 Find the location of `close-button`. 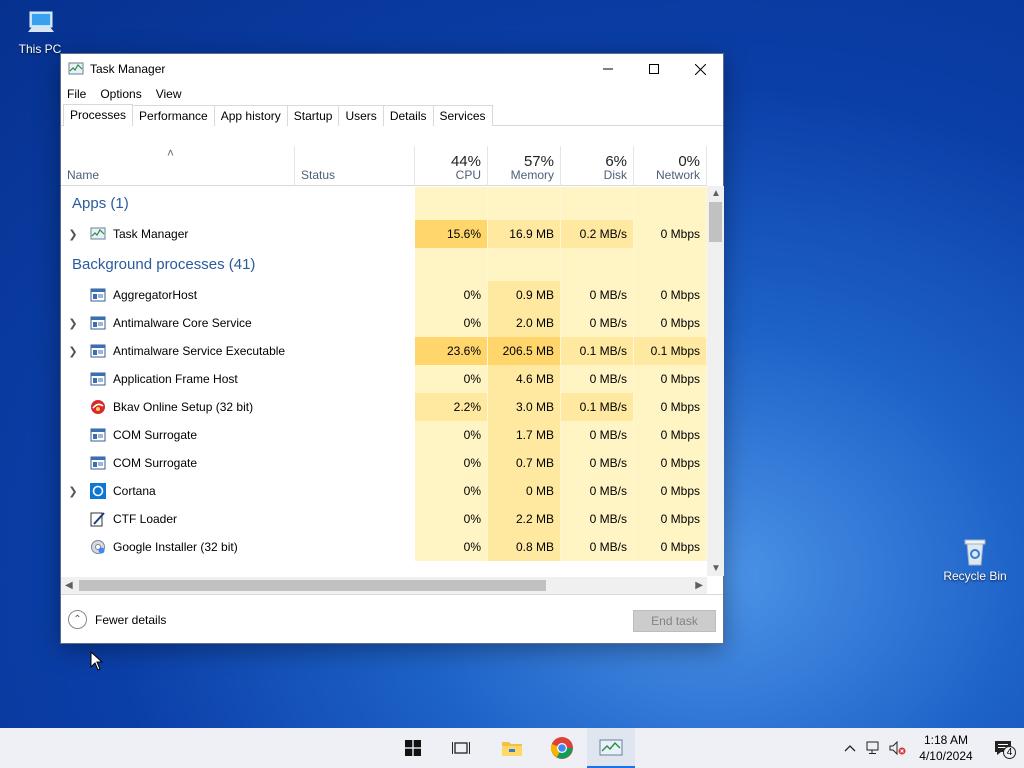

close-button is located at coordinates (700, 69).